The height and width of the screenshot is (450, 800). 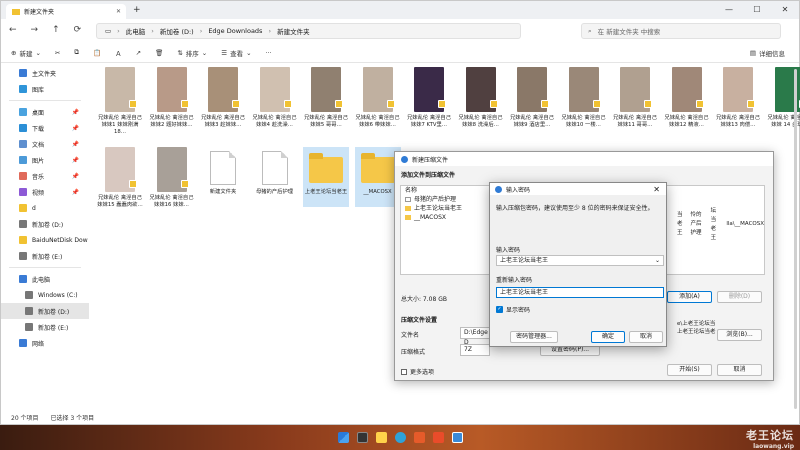 What do you see at coordinates (404, 371) in the screenshot?
I see `checkbox-icon` at bounding box center [404, 371].